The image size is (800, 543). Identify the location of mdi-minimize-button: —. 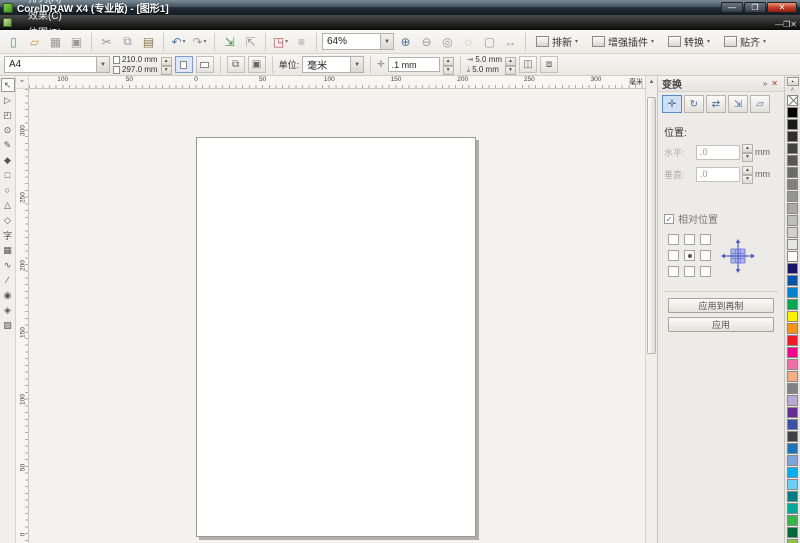
(779, 24).